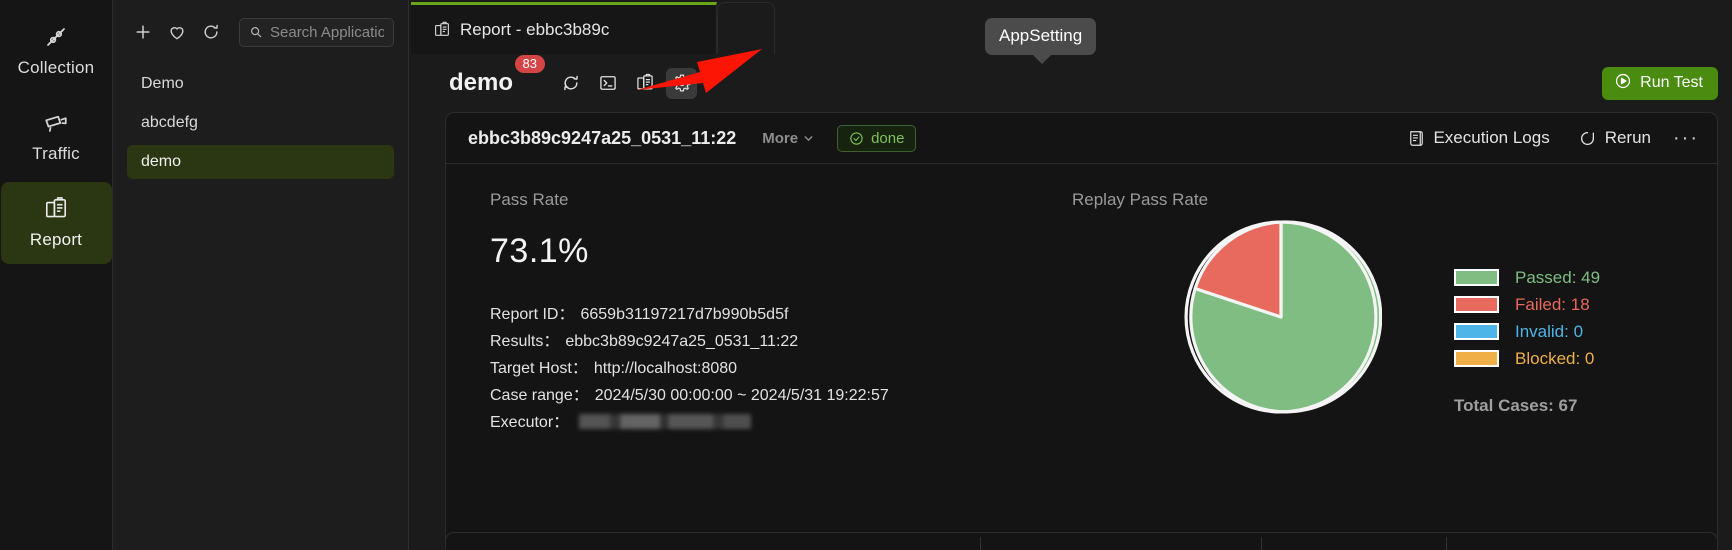  Describe the element at coordinates (535, 29) in the screenshot. I see `tab-label: Report - ebbc3b89c` at that location.